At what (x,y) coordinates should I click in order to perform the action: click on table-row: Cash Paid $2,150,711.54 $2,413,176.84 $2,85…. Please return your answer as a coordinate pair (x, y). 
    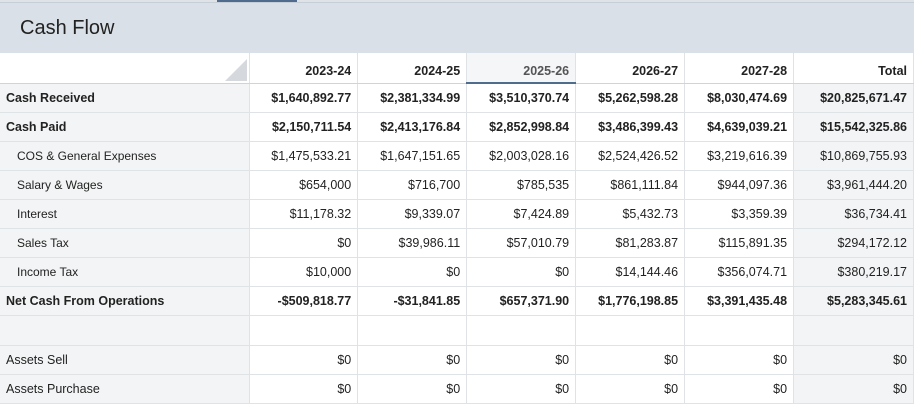
    Looking at the image, I should click on (457, 127).